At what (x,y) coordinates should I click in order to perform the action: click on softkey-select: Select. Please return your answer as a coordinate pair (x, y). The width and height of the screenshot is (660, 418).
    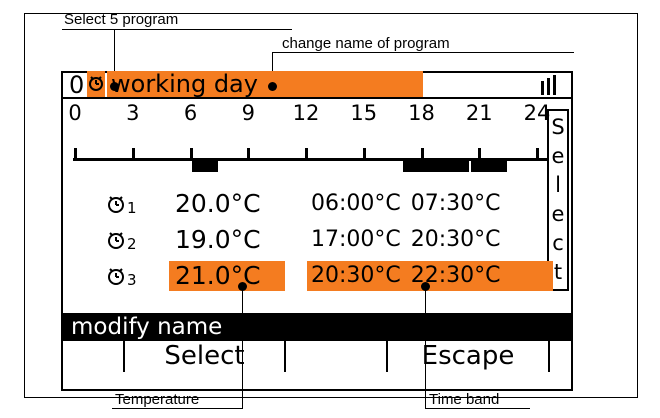
    Looking at the image, I should click on (204, 356).